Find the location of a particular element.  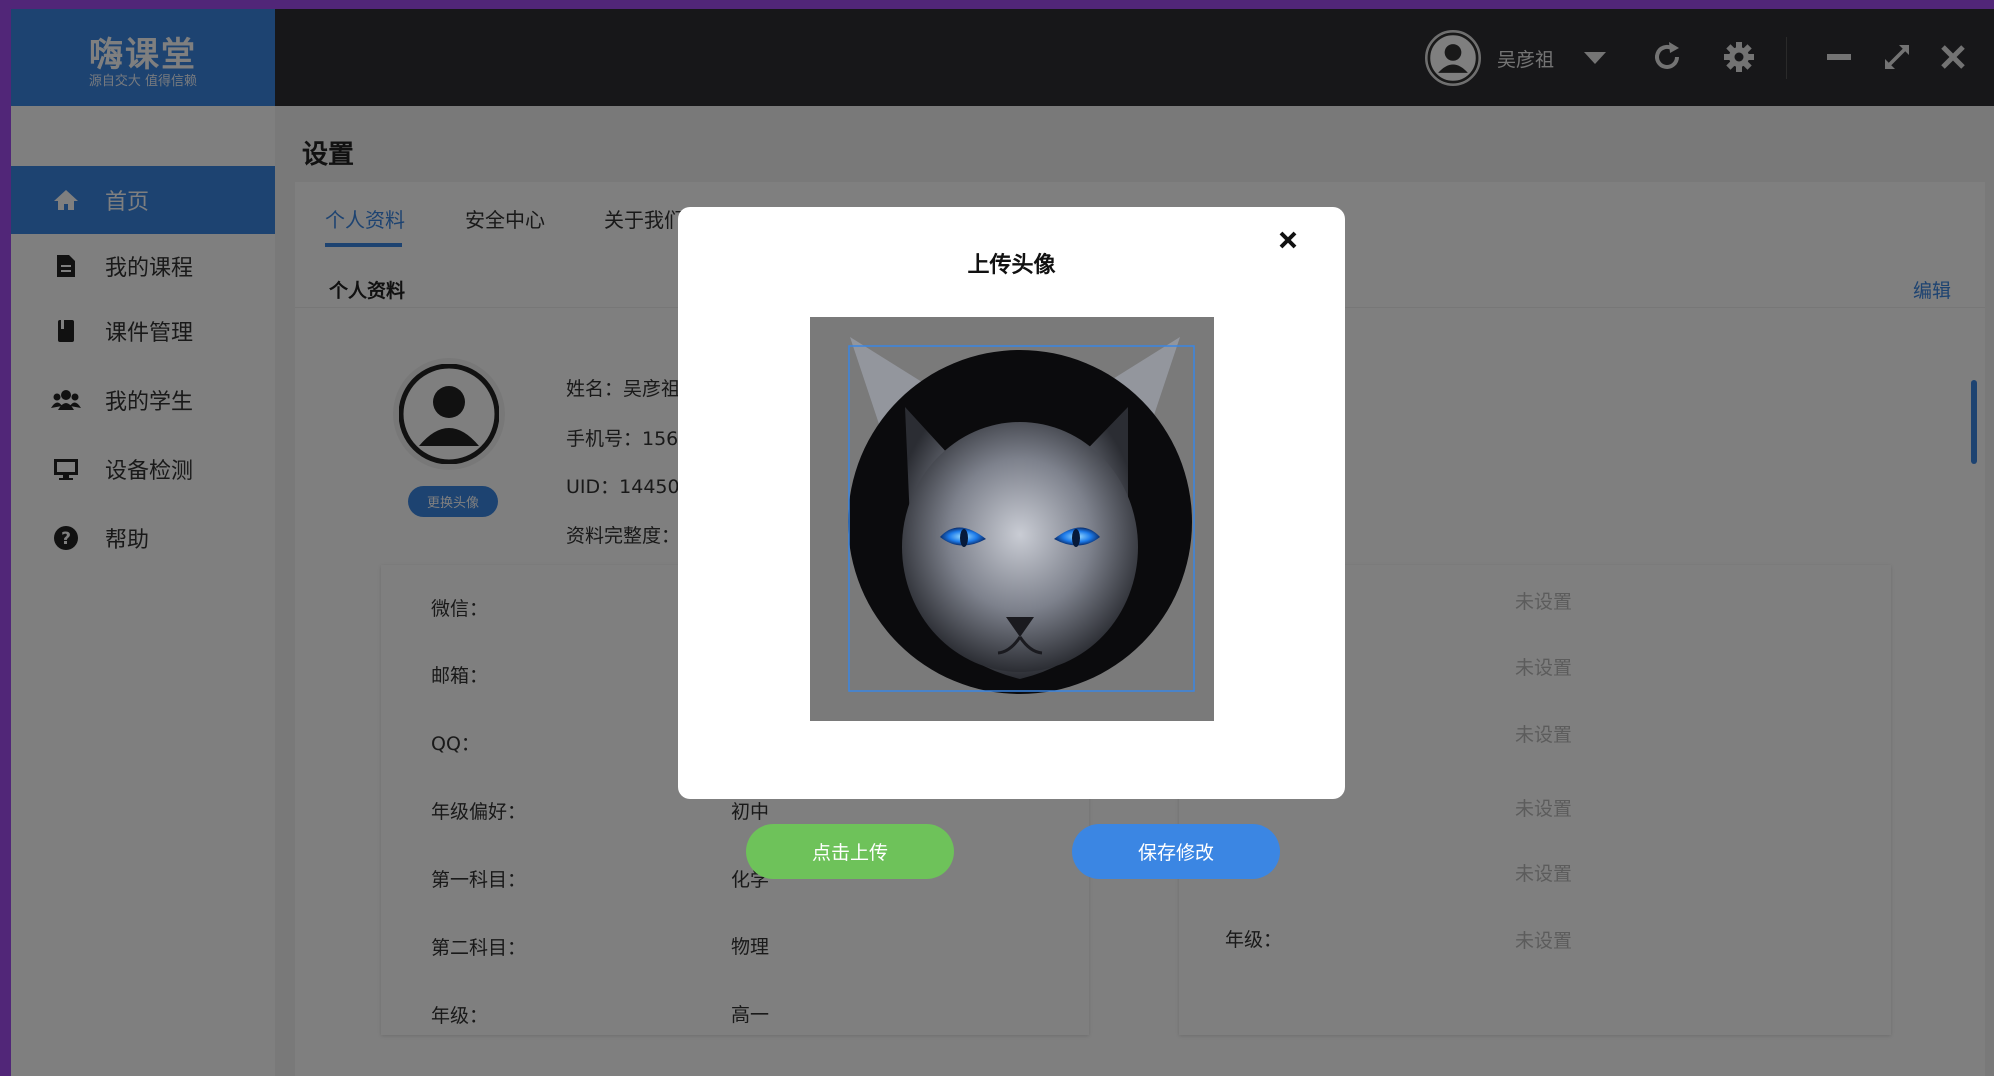

cat-photo is located at coordinates (1012, 519).